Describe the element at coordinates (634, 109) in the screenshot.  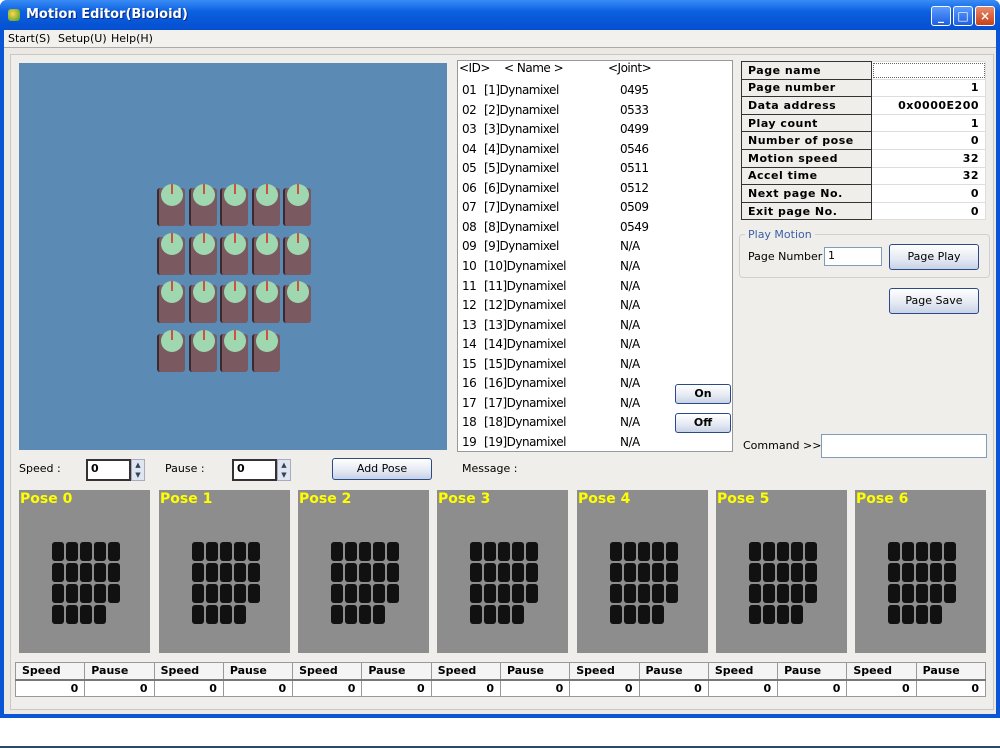
I see `servo-joint: 0533` at that location.